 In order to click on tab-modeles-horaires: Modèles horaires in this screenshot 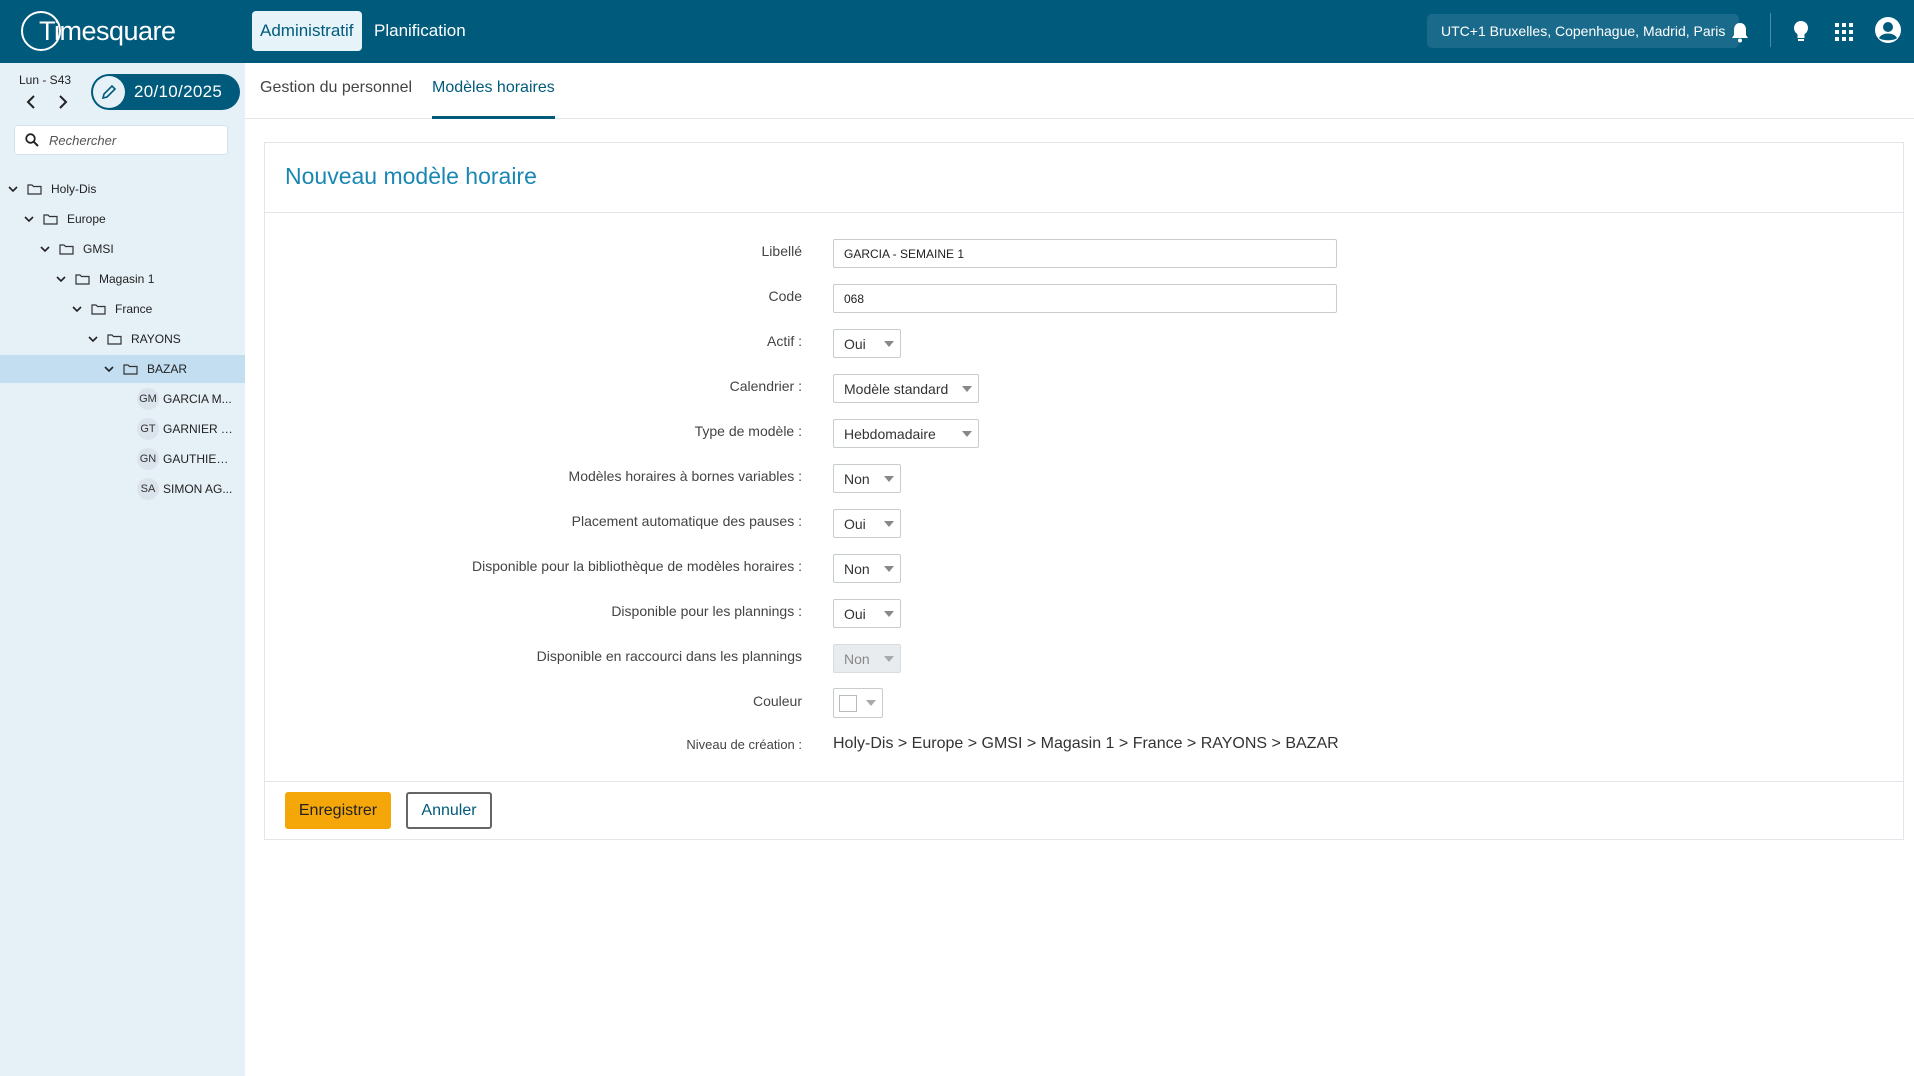, I will do `click(493, 99)`.